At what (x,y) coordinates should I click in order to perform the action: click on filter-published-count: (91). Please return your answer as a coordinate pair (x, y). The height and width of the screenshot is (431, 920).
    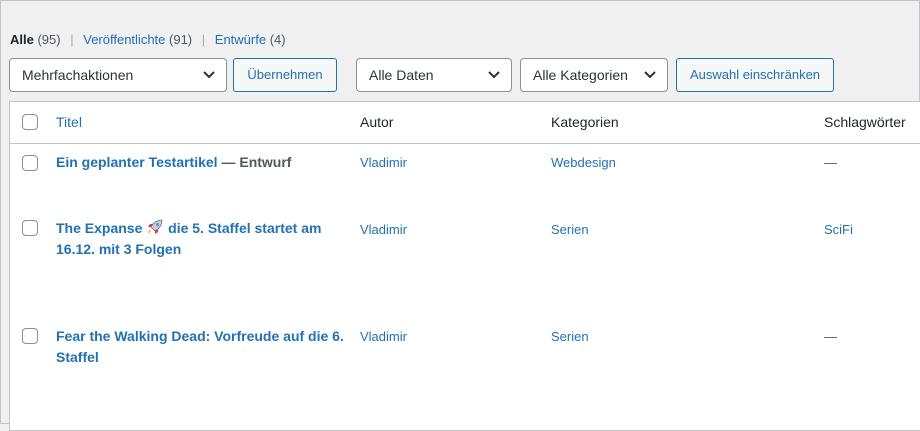
    Looking at the image, I should click on (181, 39).